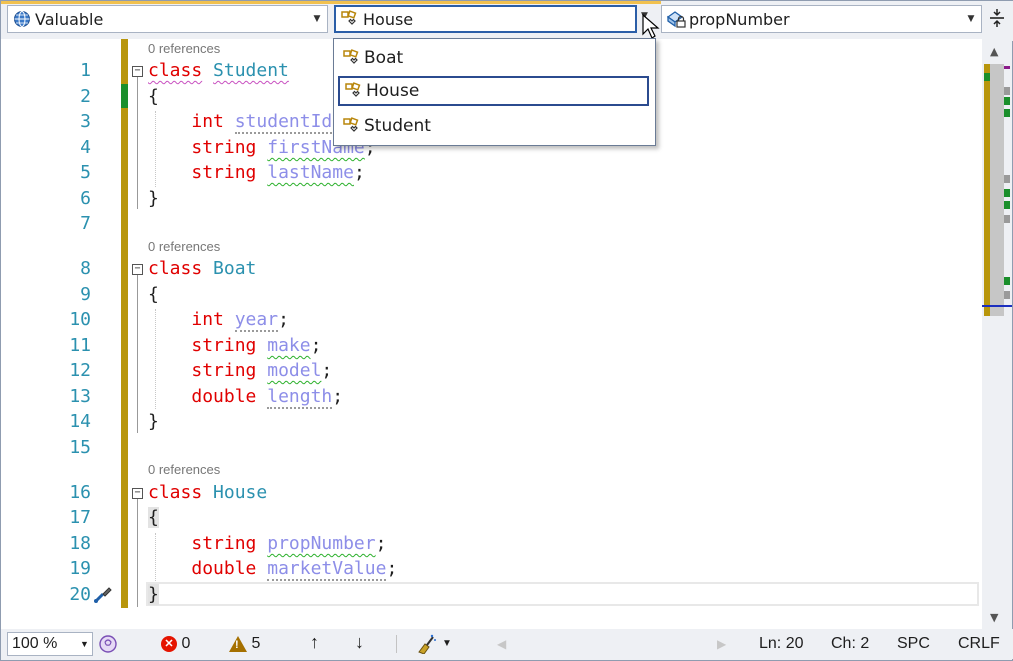 This screenshot has height=661, width=1013. Describe the element at coordinates (234, 345) in the screenshot. I see `code-line: string make;` at that location.